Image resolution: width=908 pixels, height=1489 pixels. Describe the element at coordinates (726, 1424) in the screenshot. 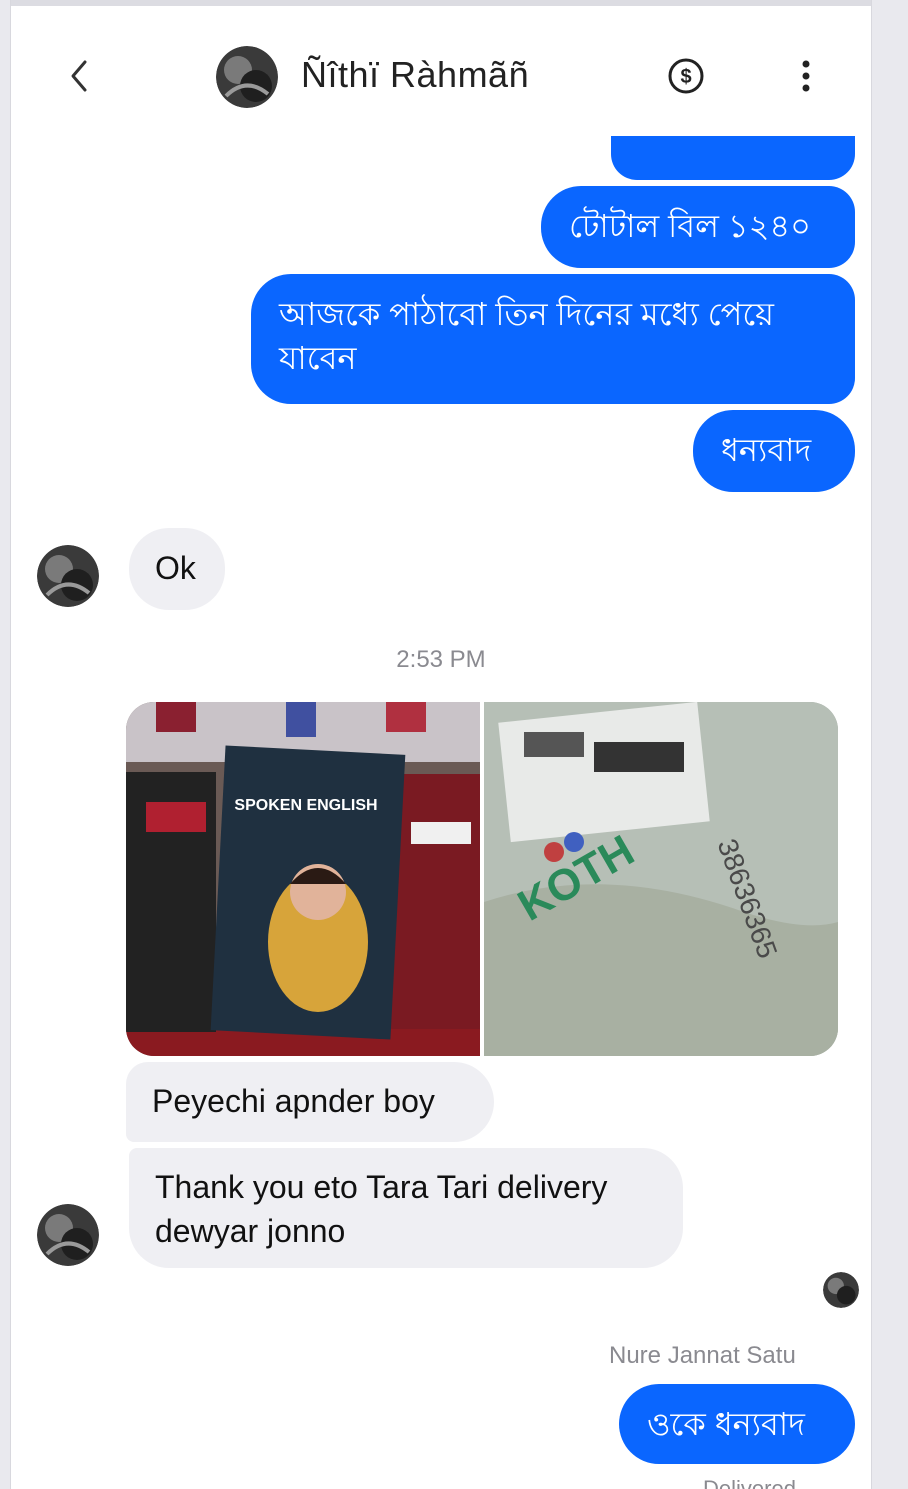

I see `message-text: ওকে ধন্যবাদ` at that location.